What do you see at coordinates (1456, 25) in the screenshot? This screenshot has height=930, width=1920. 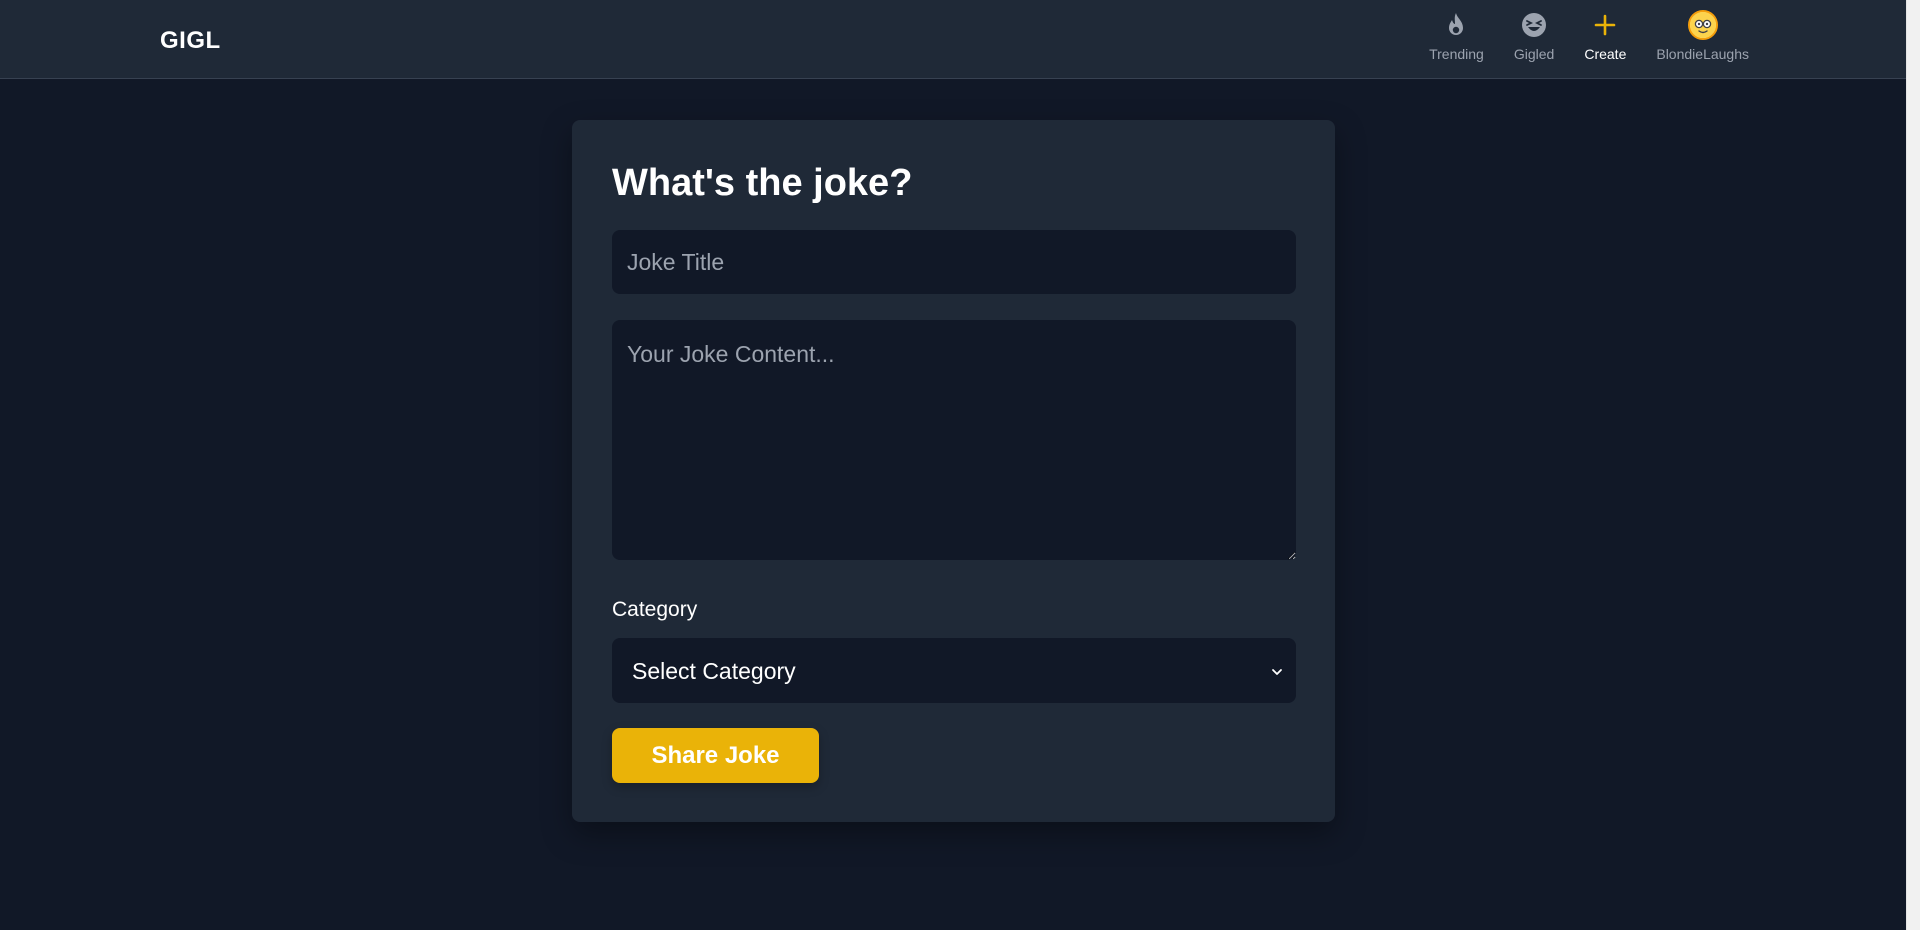 I see `flame-icon` at bounding box center [1456, 25].